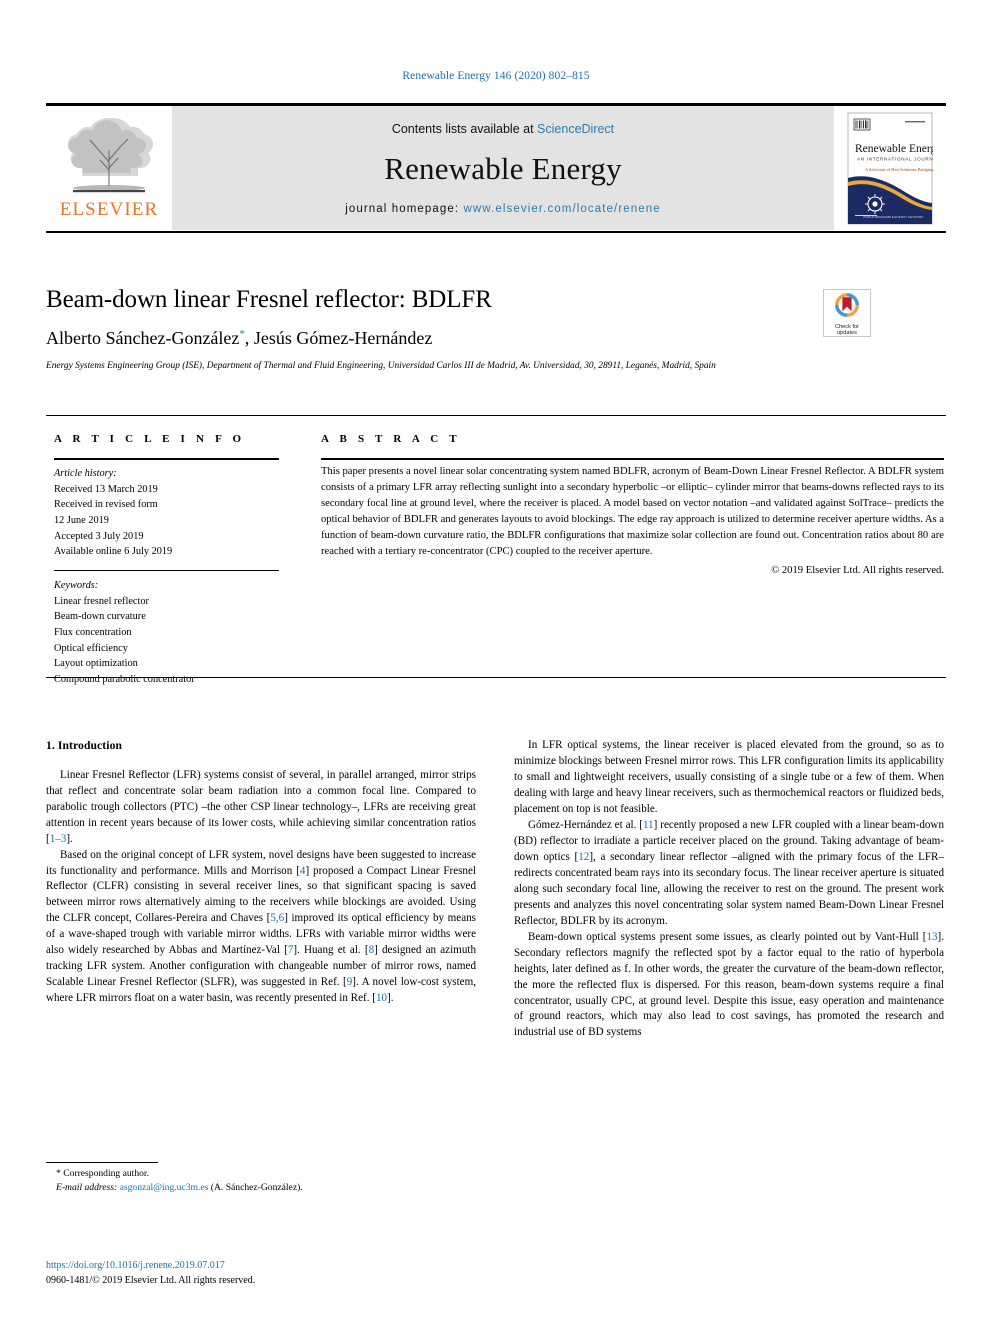 This screenshot has width=992, height=1323. Describe the element at coordinates (166, 570) in the screenshot. I see `keywords-divider-rule` at that location.